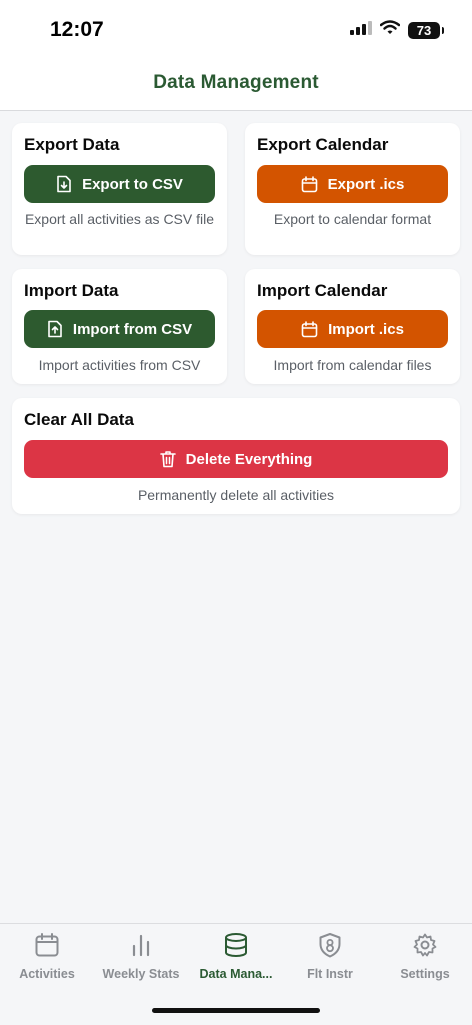  What do you see at coordinates (167, 459) in the screenshot?
I see `trash-icon` at bounding box center [167, 459].